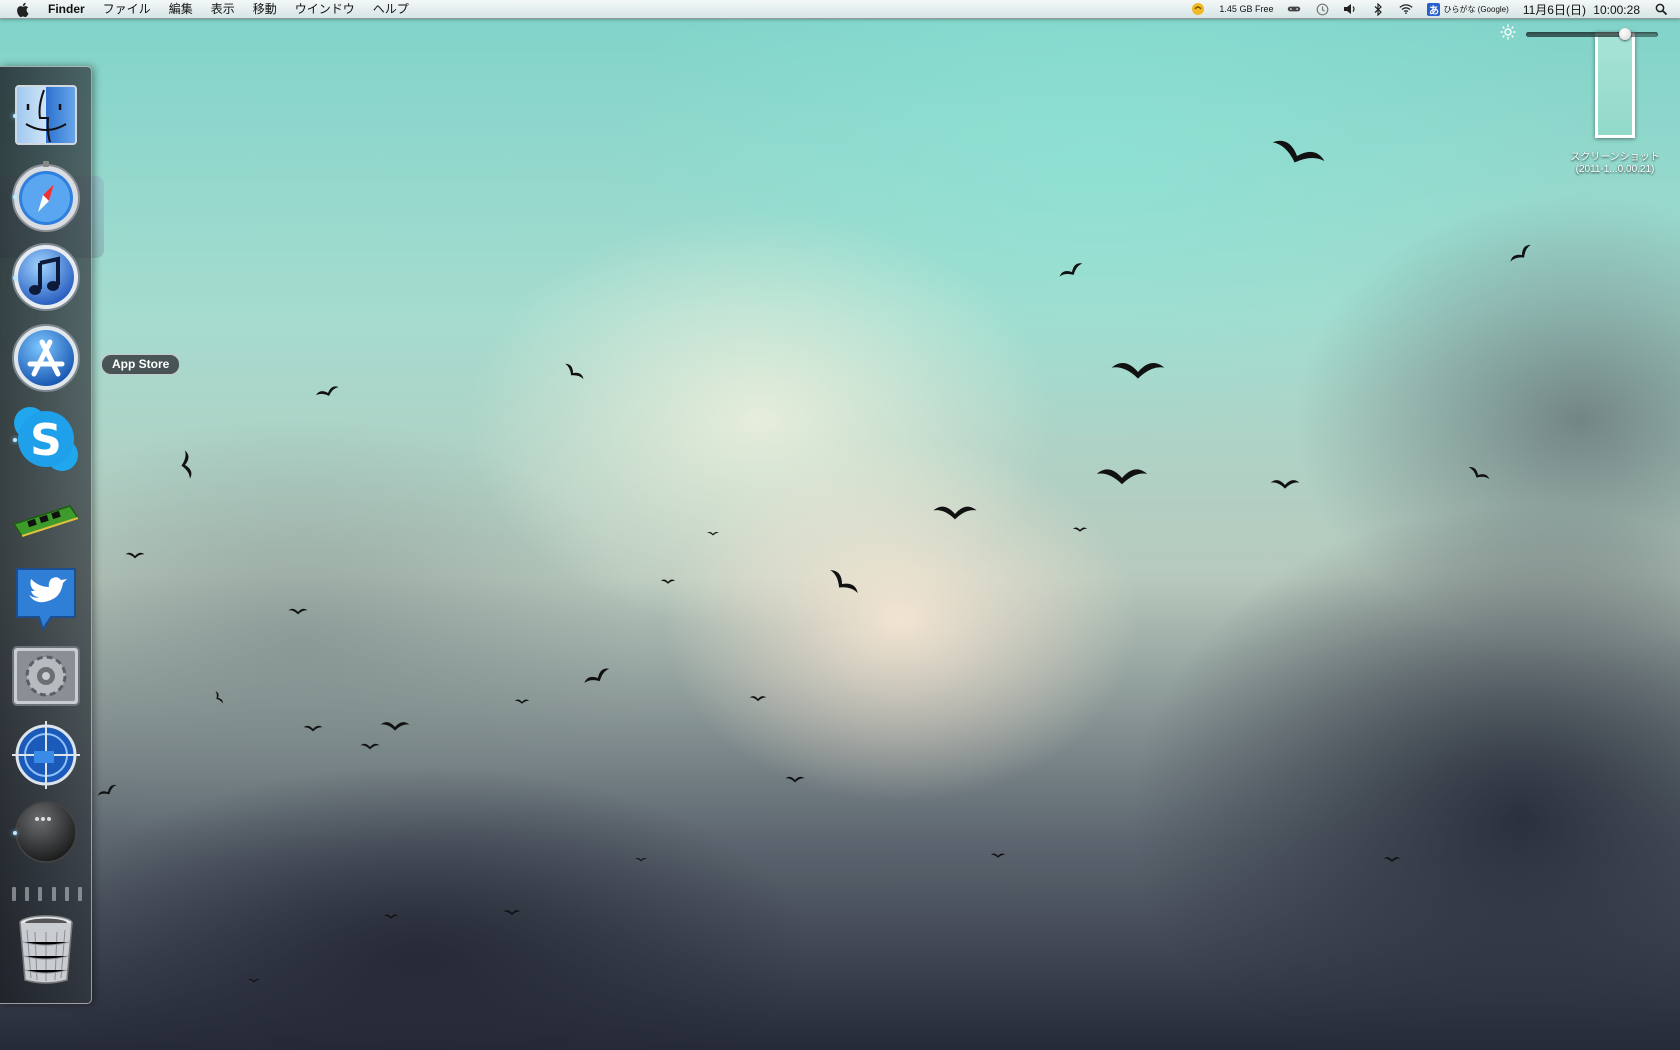 The height and width of the screenshot is (1050, 1680). I want to click on input-method-icon: あ, so click(1434, 9).